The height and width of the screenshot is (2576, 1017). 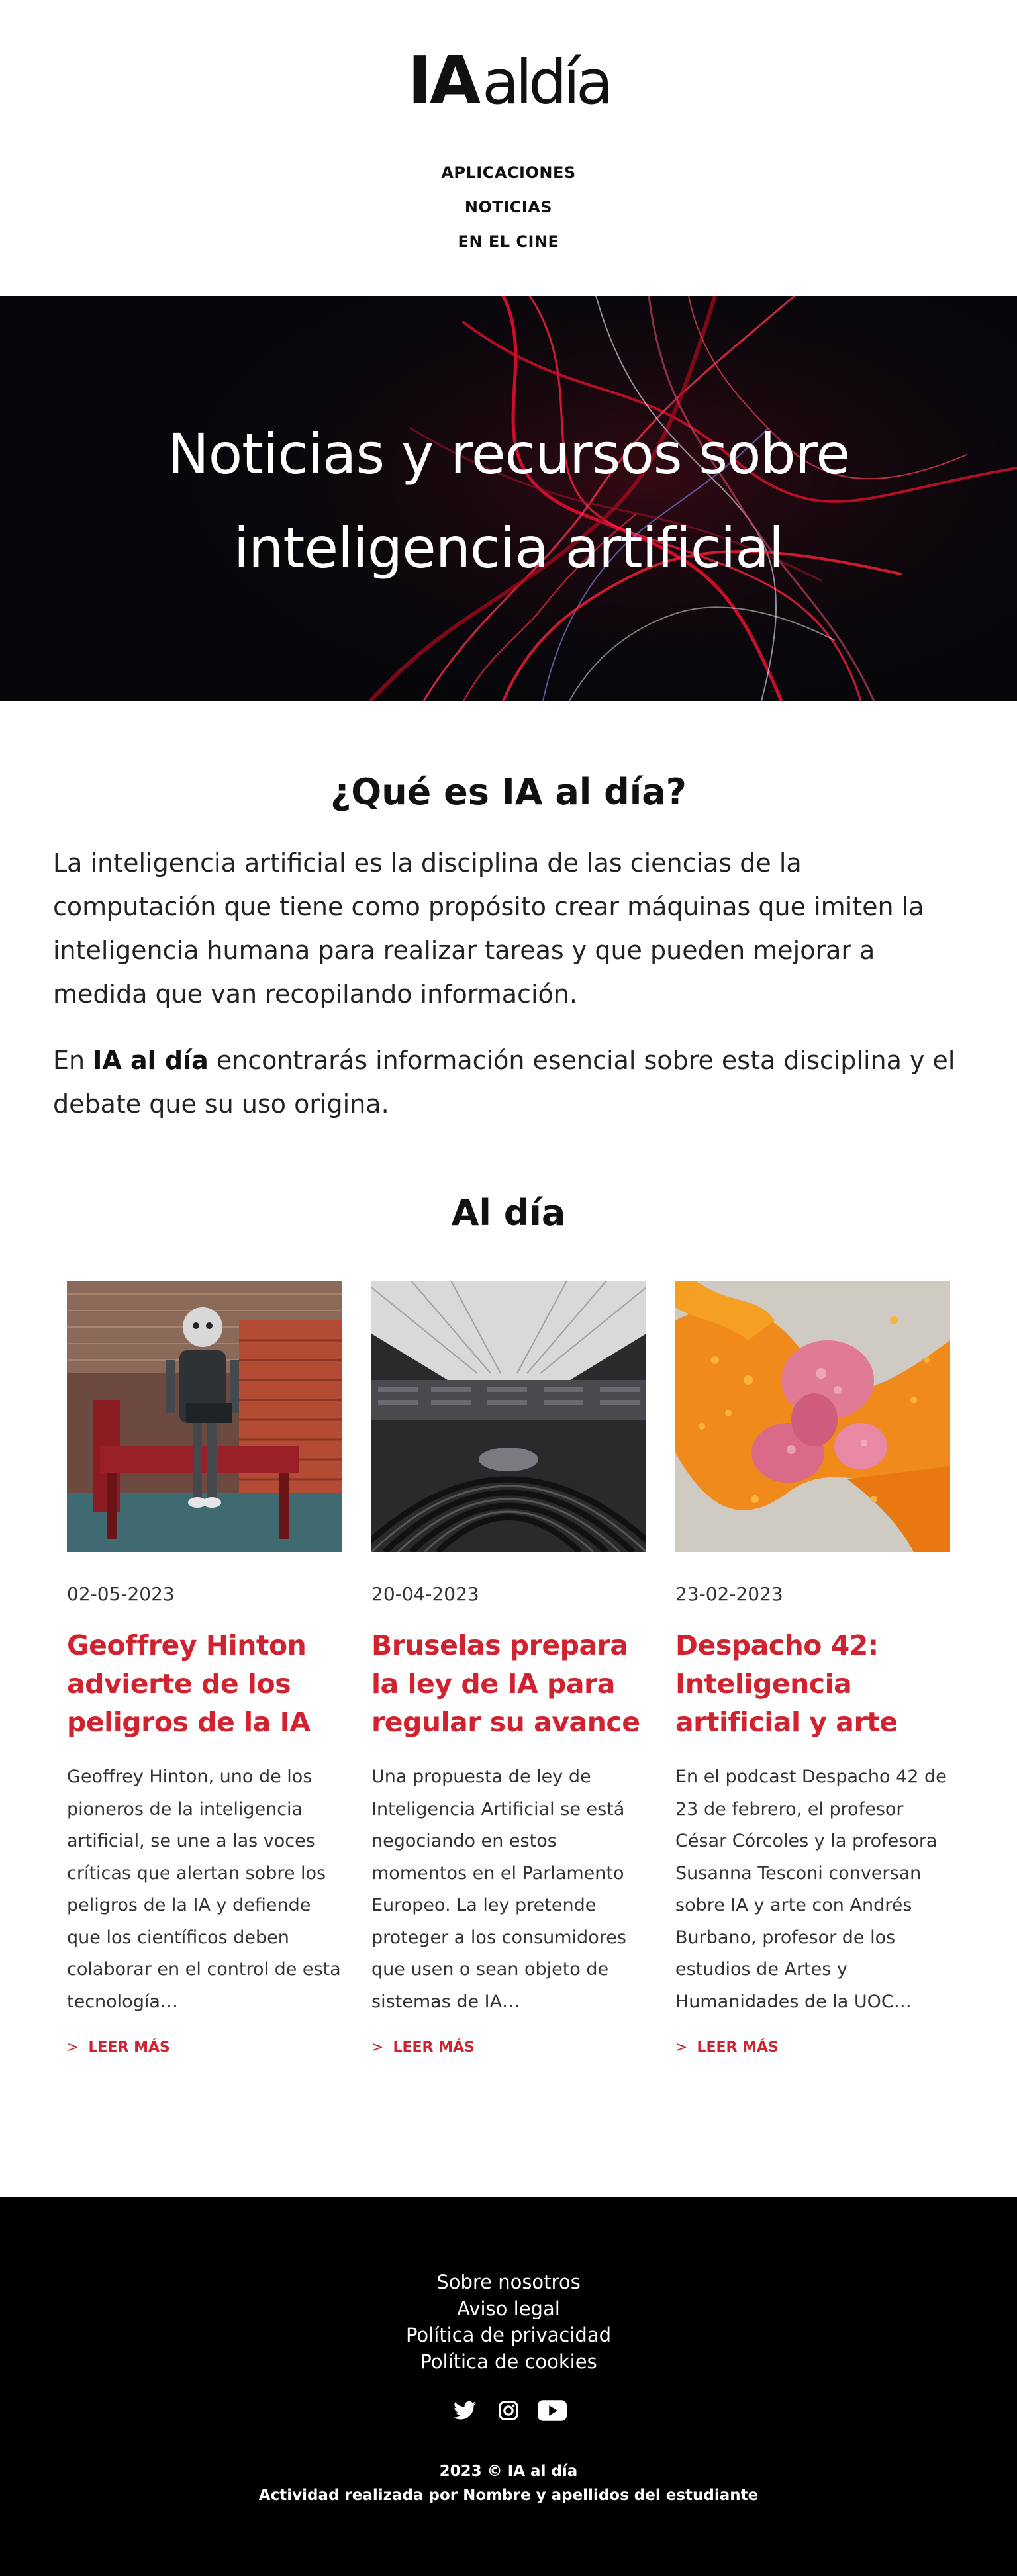 I want to click on footer-link-aviso-legal: Aviso legal, so click(x=508, y=2308).